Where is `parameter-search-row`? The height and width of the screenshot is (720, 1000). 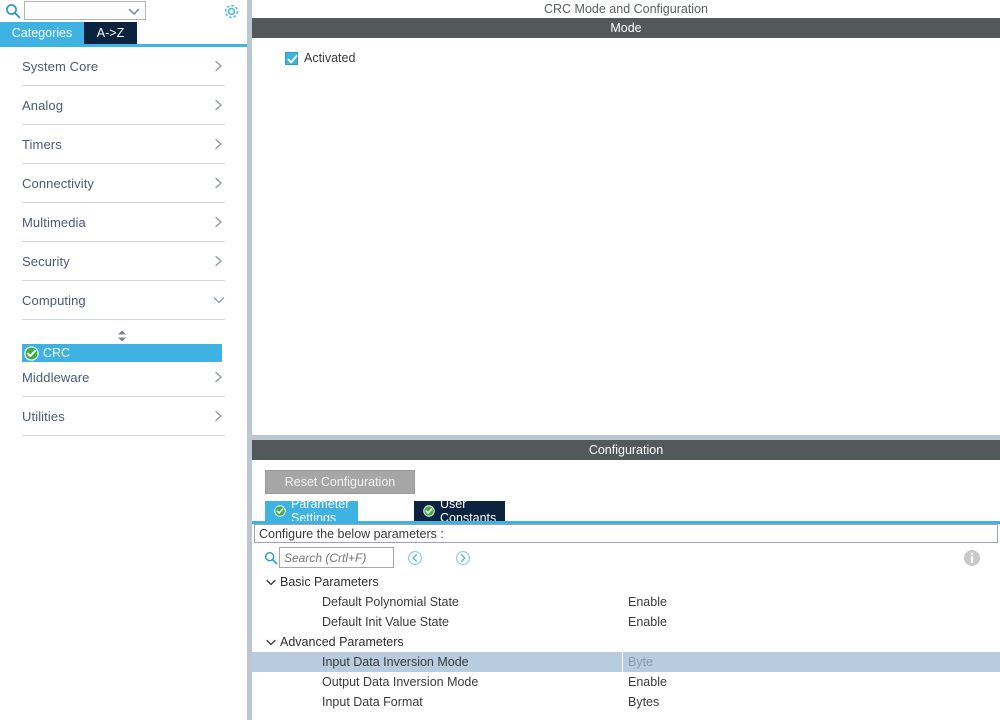
parameter-search-row is located at coordinates (626, 559).